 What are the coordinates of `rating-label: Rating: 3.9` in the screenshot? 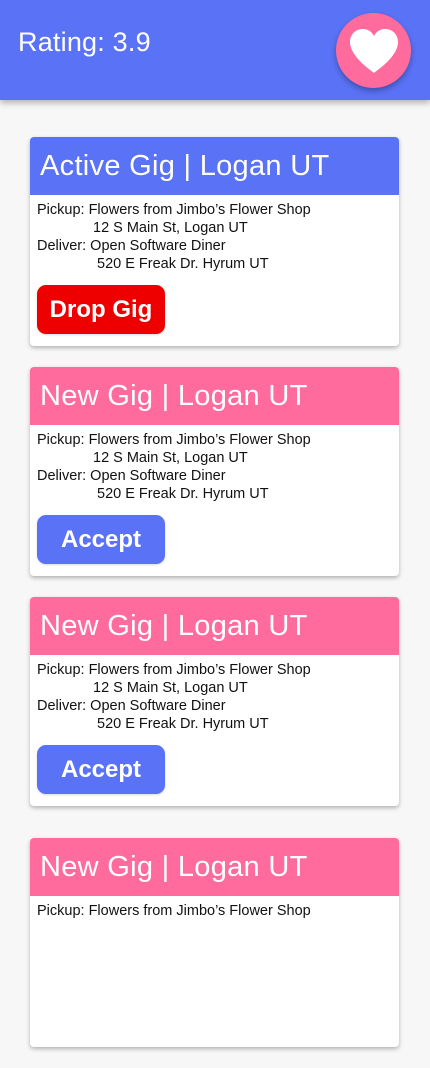 It's located at (84, 42).